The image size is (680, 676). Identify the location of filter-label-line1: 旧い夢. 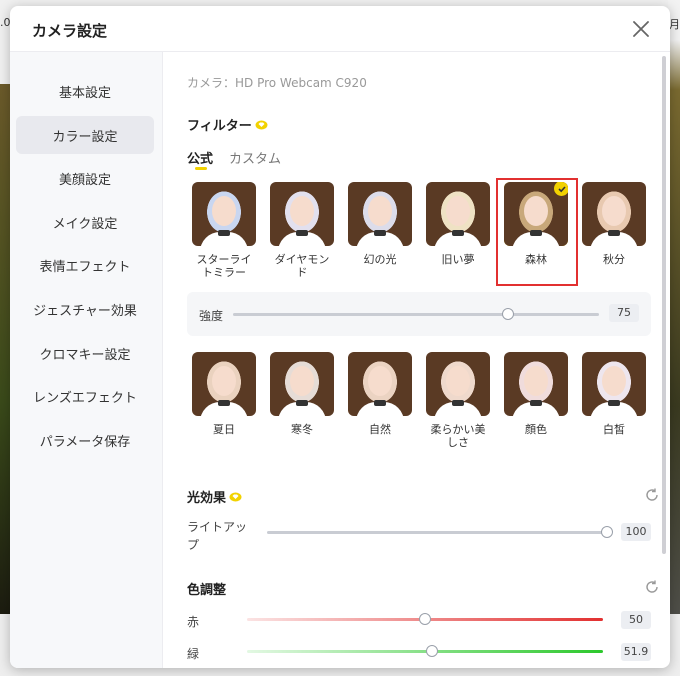
(458, 259).